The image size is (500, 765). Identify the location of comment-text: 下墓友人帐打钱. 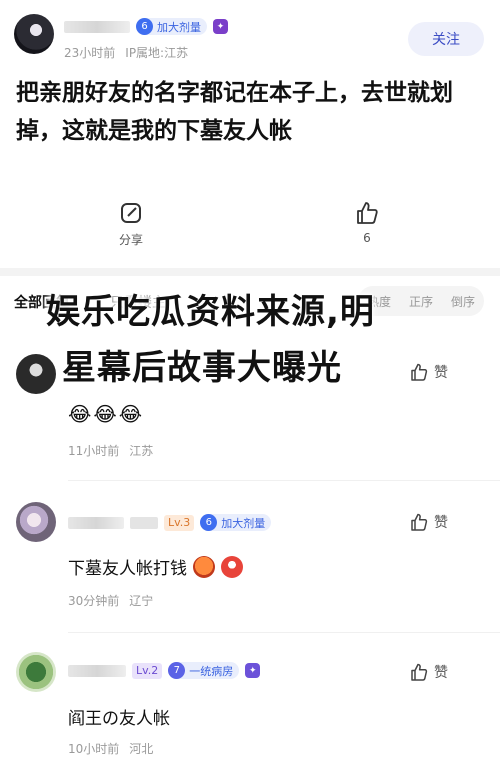
(127, 569).